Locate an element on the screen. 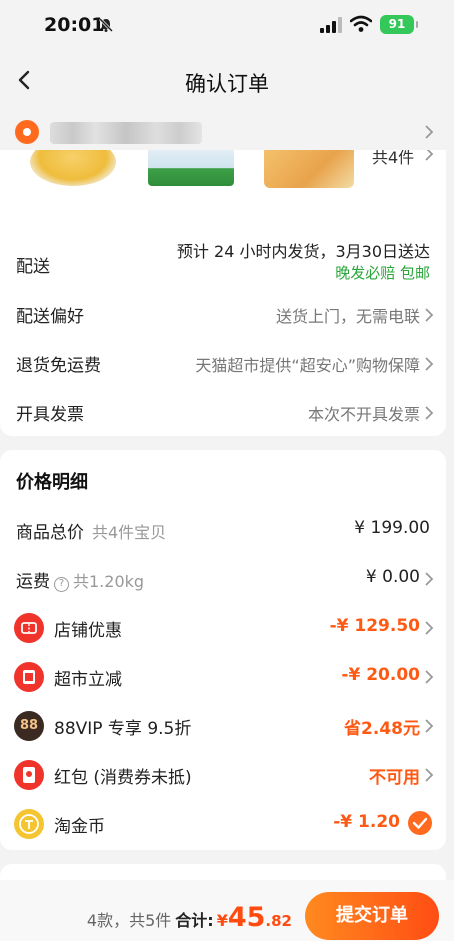 The width and height of the screenshot is (454, 941). checkout-bar: 4款，共5件 合计: ¥45.82 提交订单 is located at coordinates (227, 910).